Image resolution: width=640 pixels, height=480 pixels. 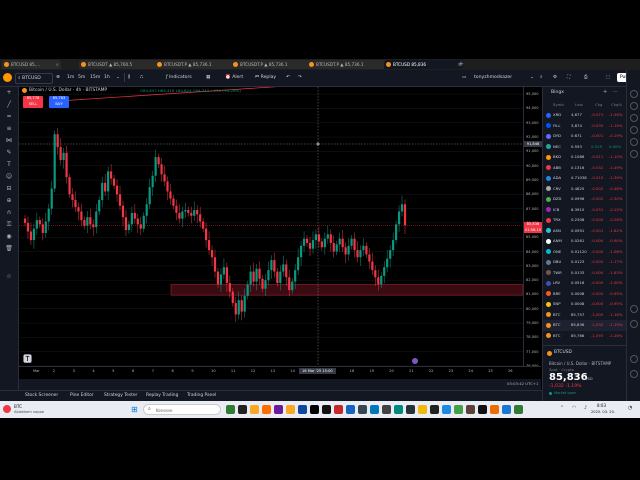 I want to click on clock-date: 2025. 03. 20., so click(x=603, y=412).